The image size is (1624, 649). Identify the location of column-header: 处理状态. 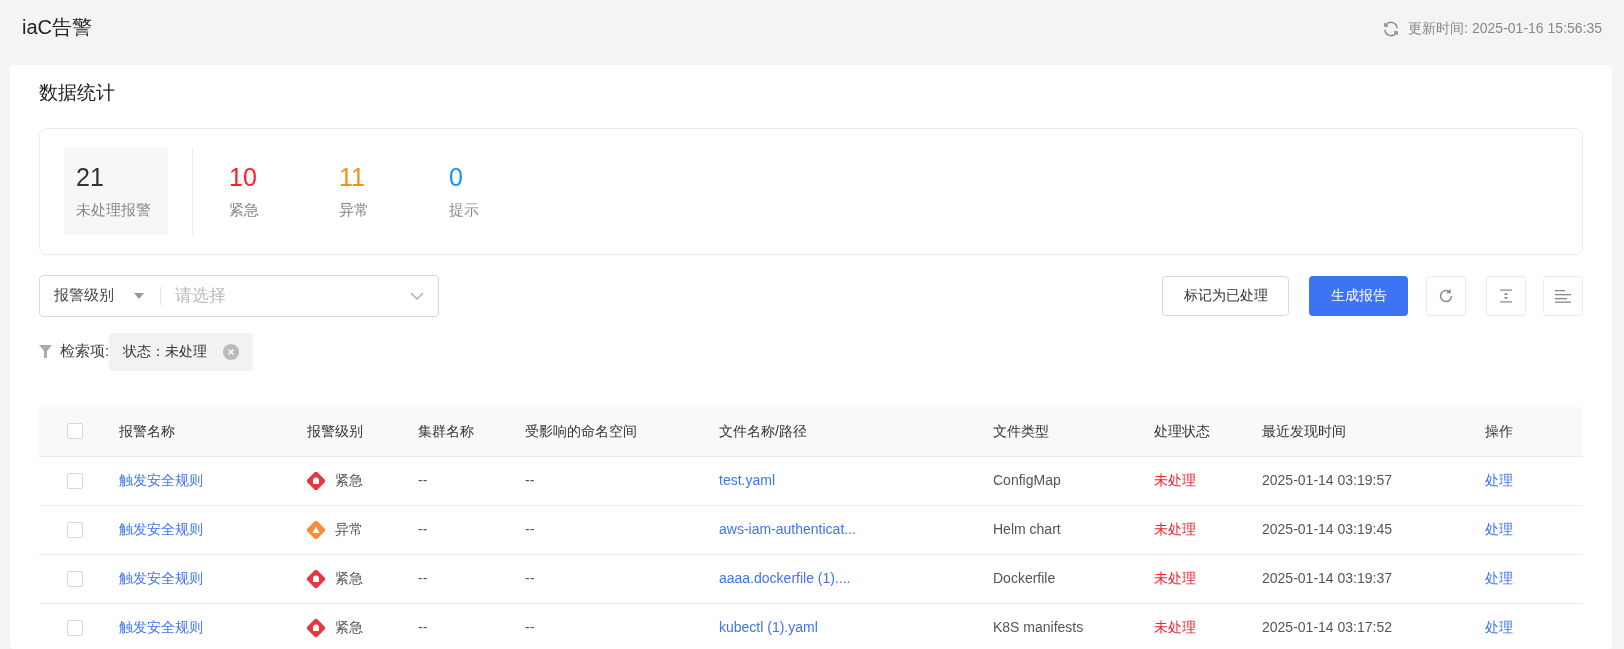
(1182, 431).